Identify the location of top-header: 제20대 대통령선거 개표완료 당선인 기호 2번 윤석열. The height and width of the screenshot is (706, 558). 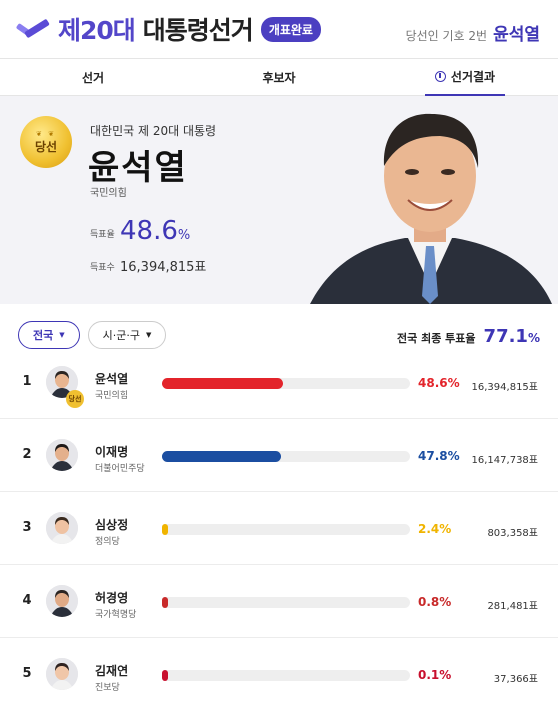
(279, 29).